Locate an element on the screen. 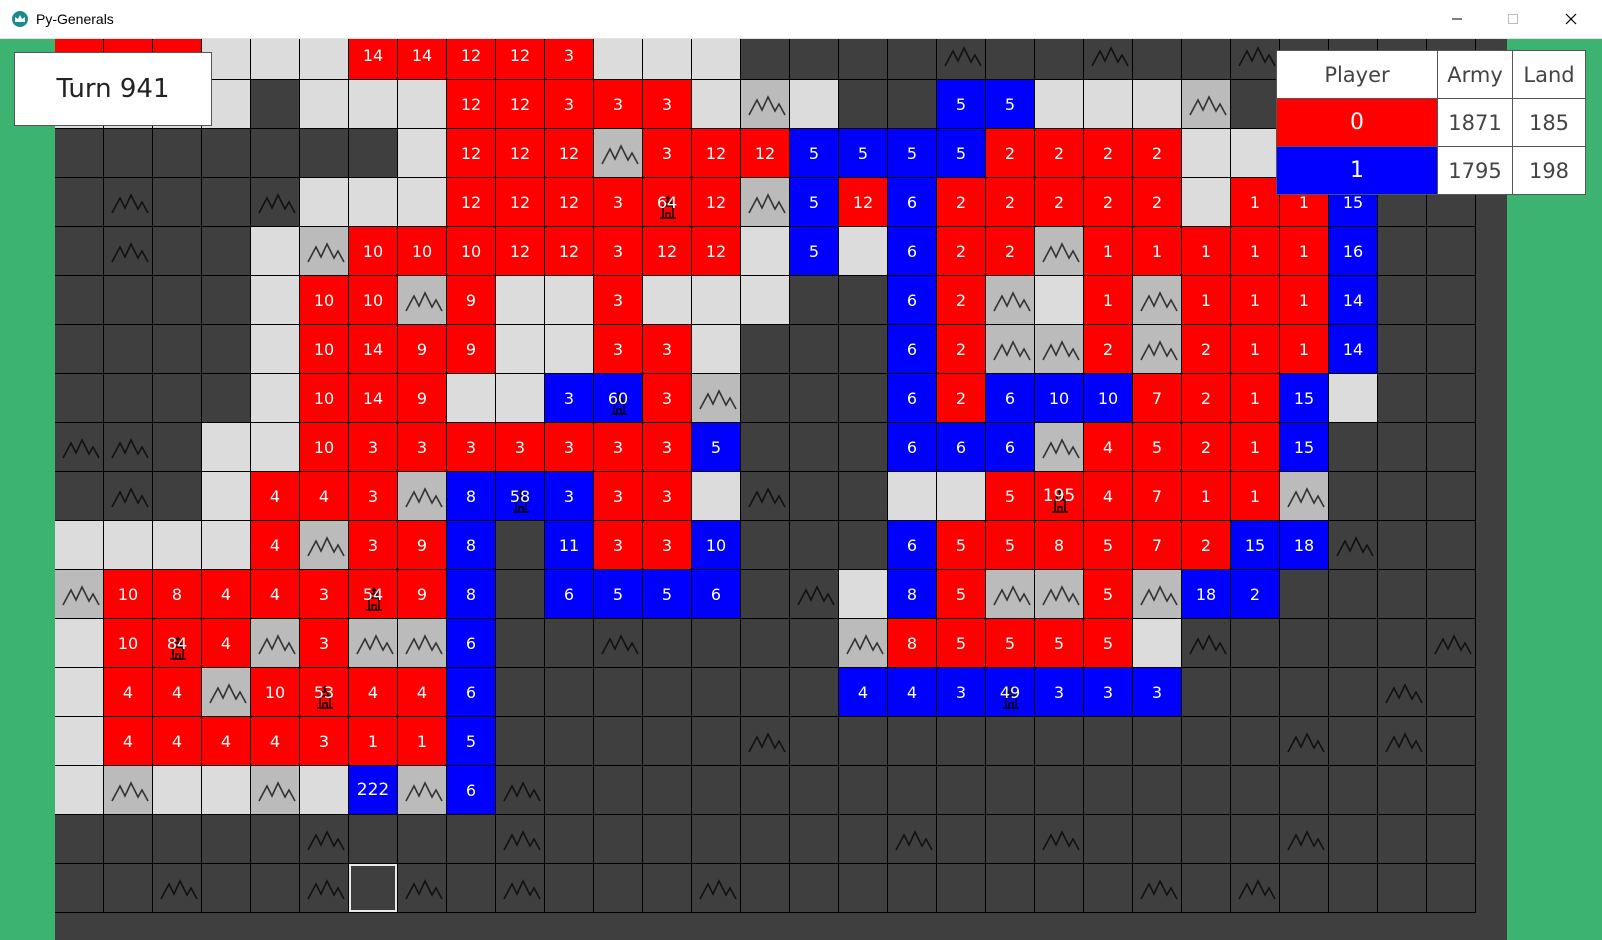  red-general-cell: 84 is located at coordinates (177, 643).